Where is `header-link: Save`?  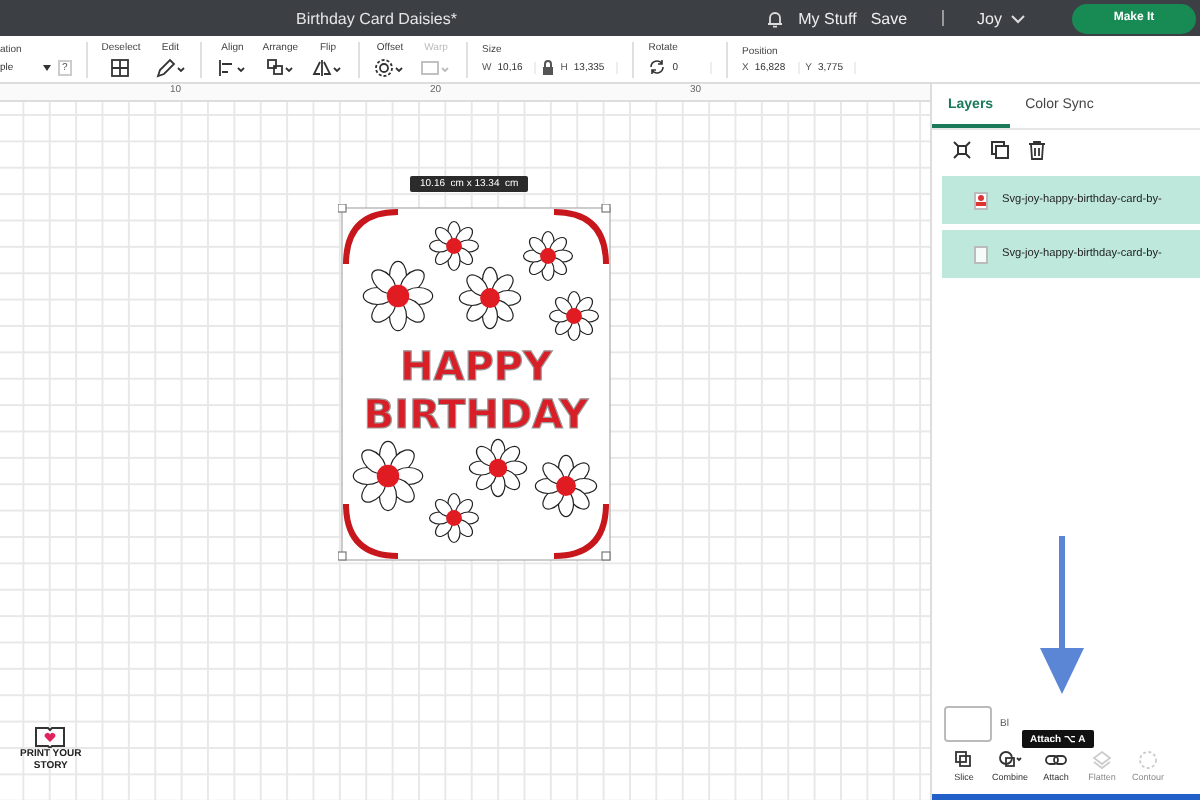 header-link: Save is located at coordinates (889, 18).